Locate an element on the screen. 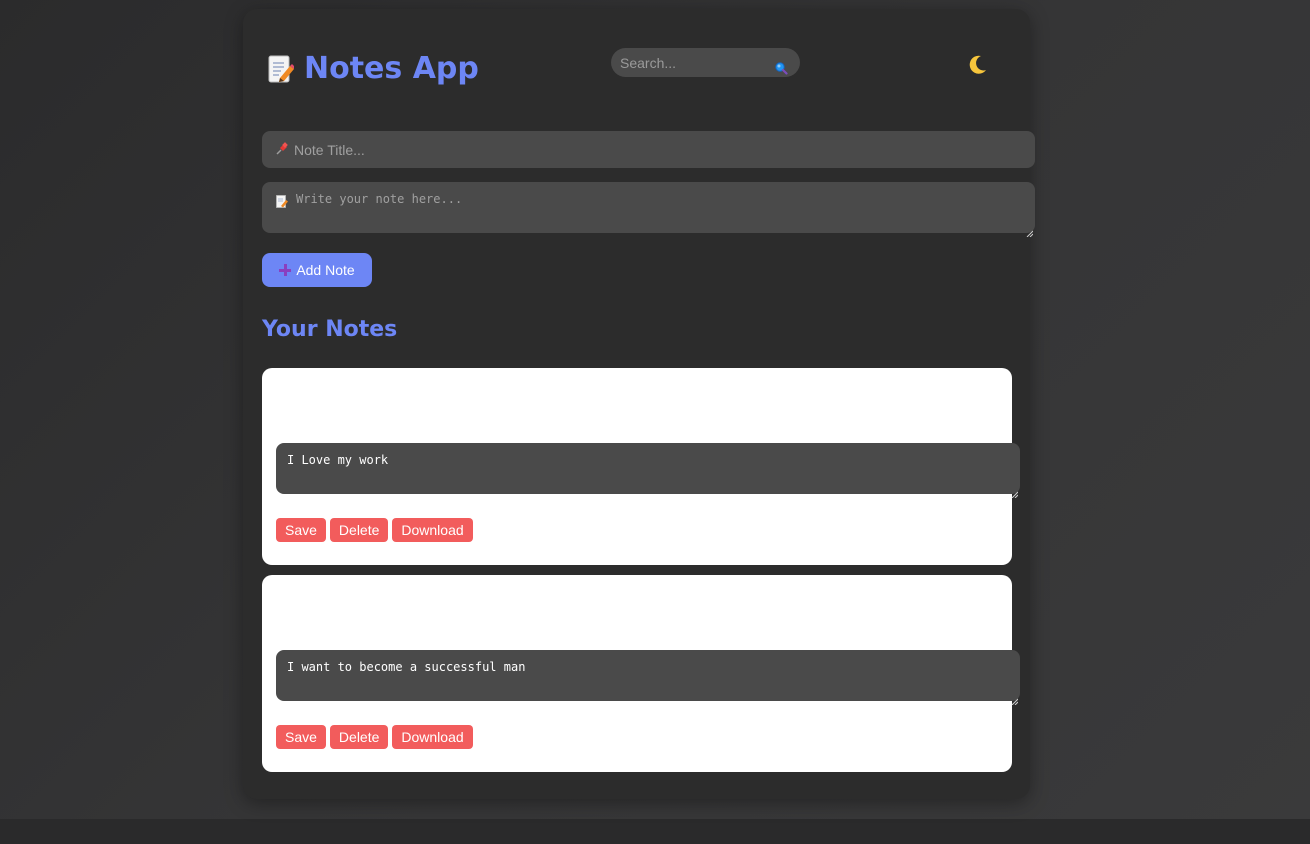 The height and width of the screenshot is (844, 1310). note-content-field is located at coordinates (648, 210).